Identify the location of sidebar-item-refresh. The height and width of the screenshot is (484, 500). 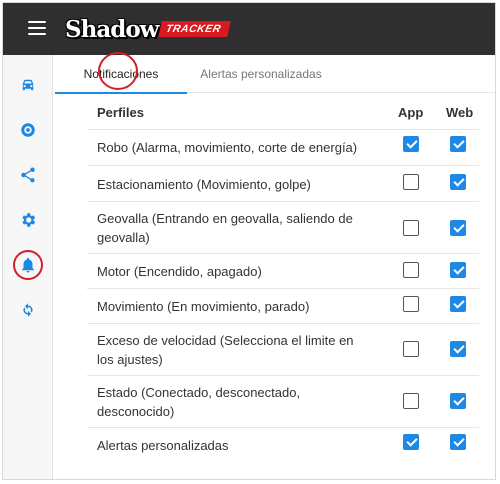
(28, 310).